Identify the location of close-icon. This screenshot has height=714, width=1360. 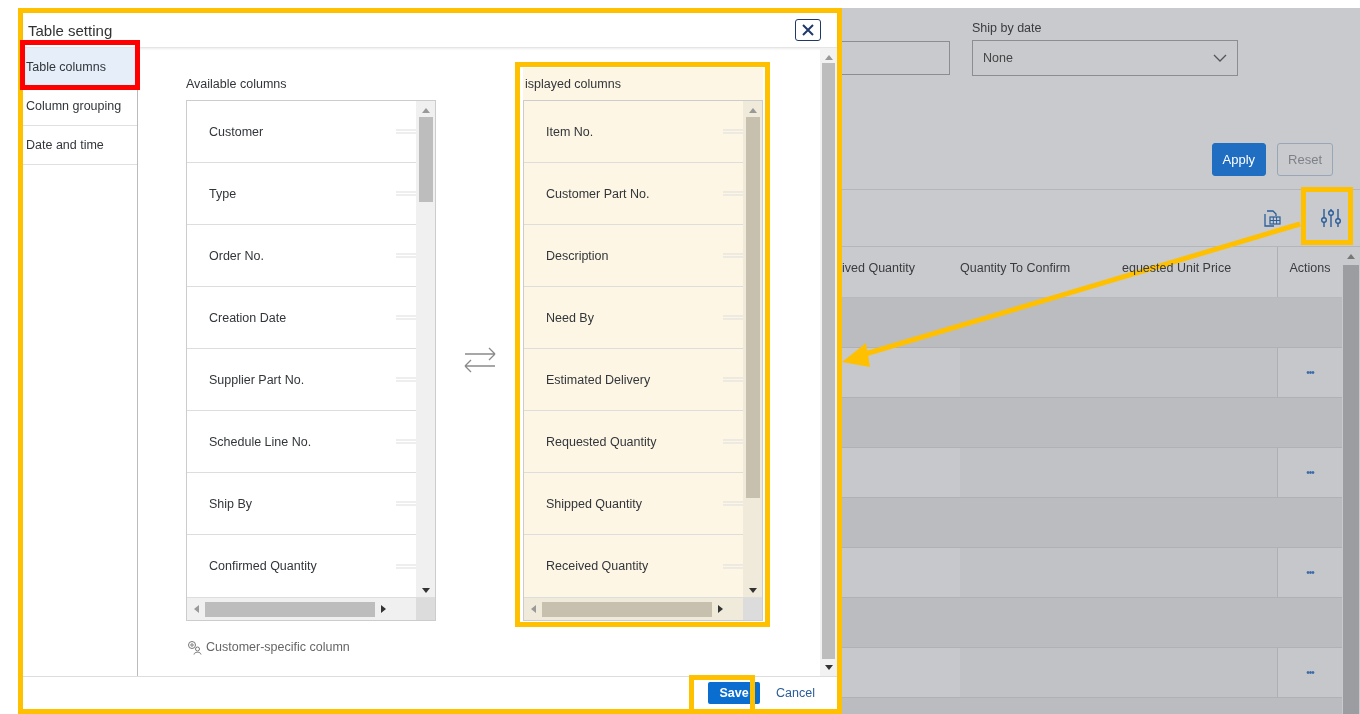
(808, 30).